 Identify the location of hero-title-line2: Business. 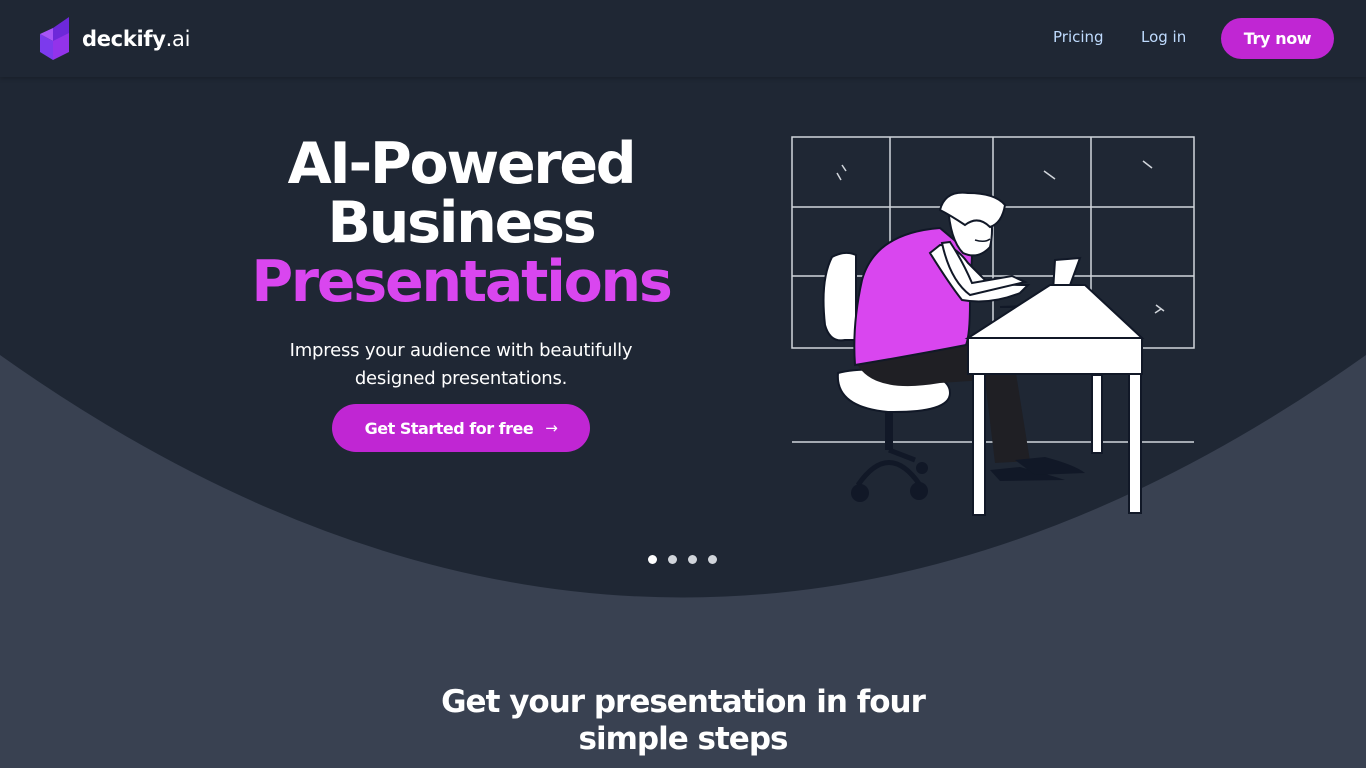
(462, 223).